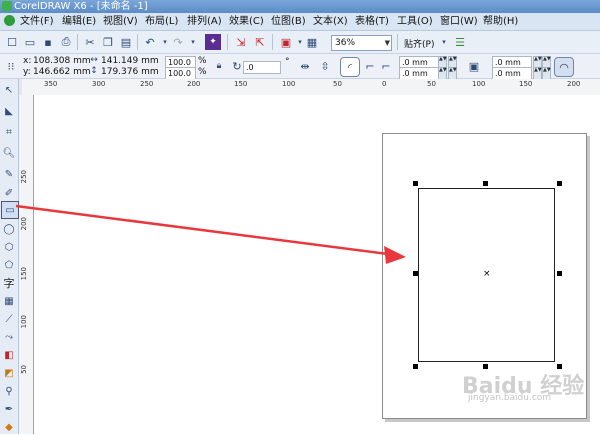  I want to click on watermark-url: jingyan.baidu.com, so click(510, 398).